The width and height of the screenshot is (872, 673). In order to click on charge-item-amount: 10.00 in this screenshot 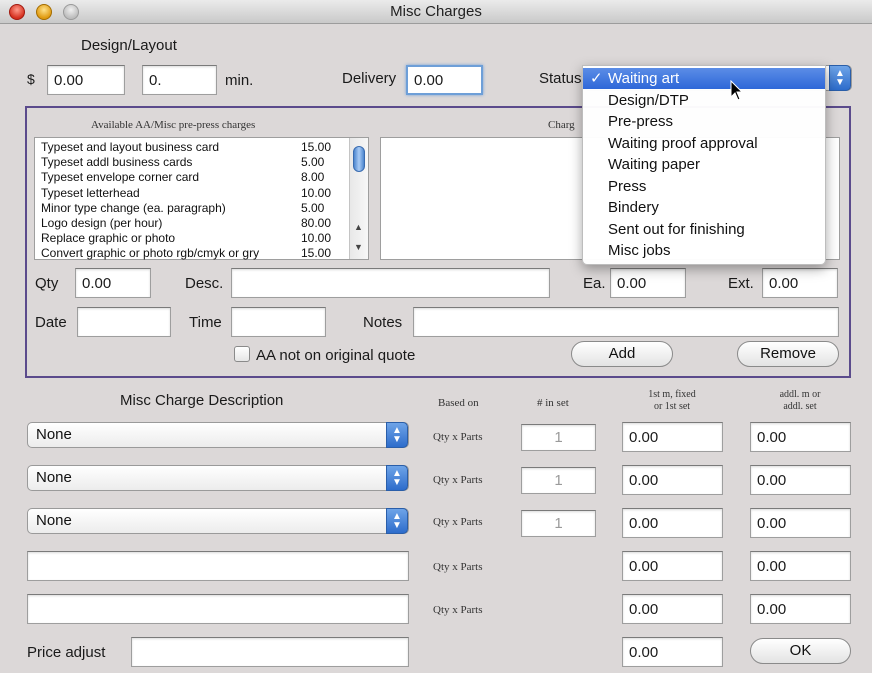, I will do `click(316, 238)`.